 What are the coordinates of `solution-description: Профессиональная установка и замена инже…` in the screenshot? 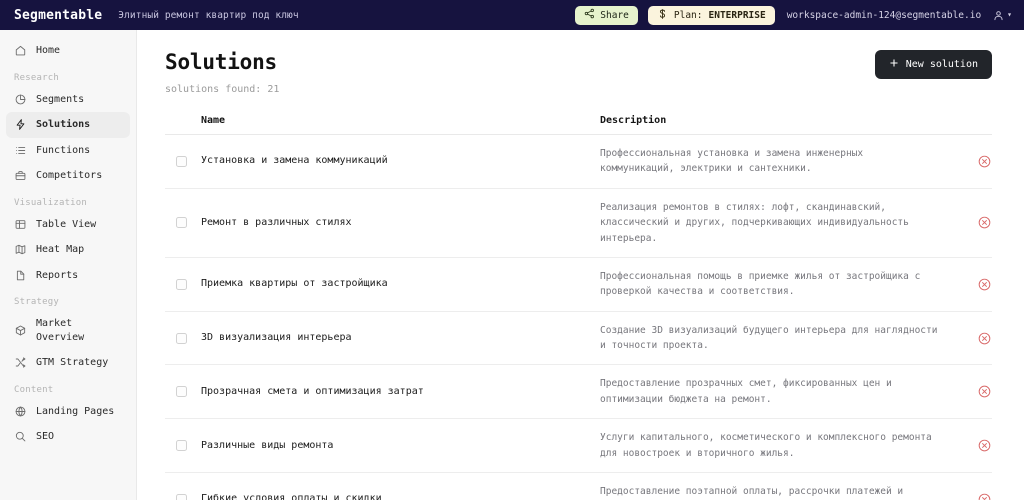 It's located at (732, 161).